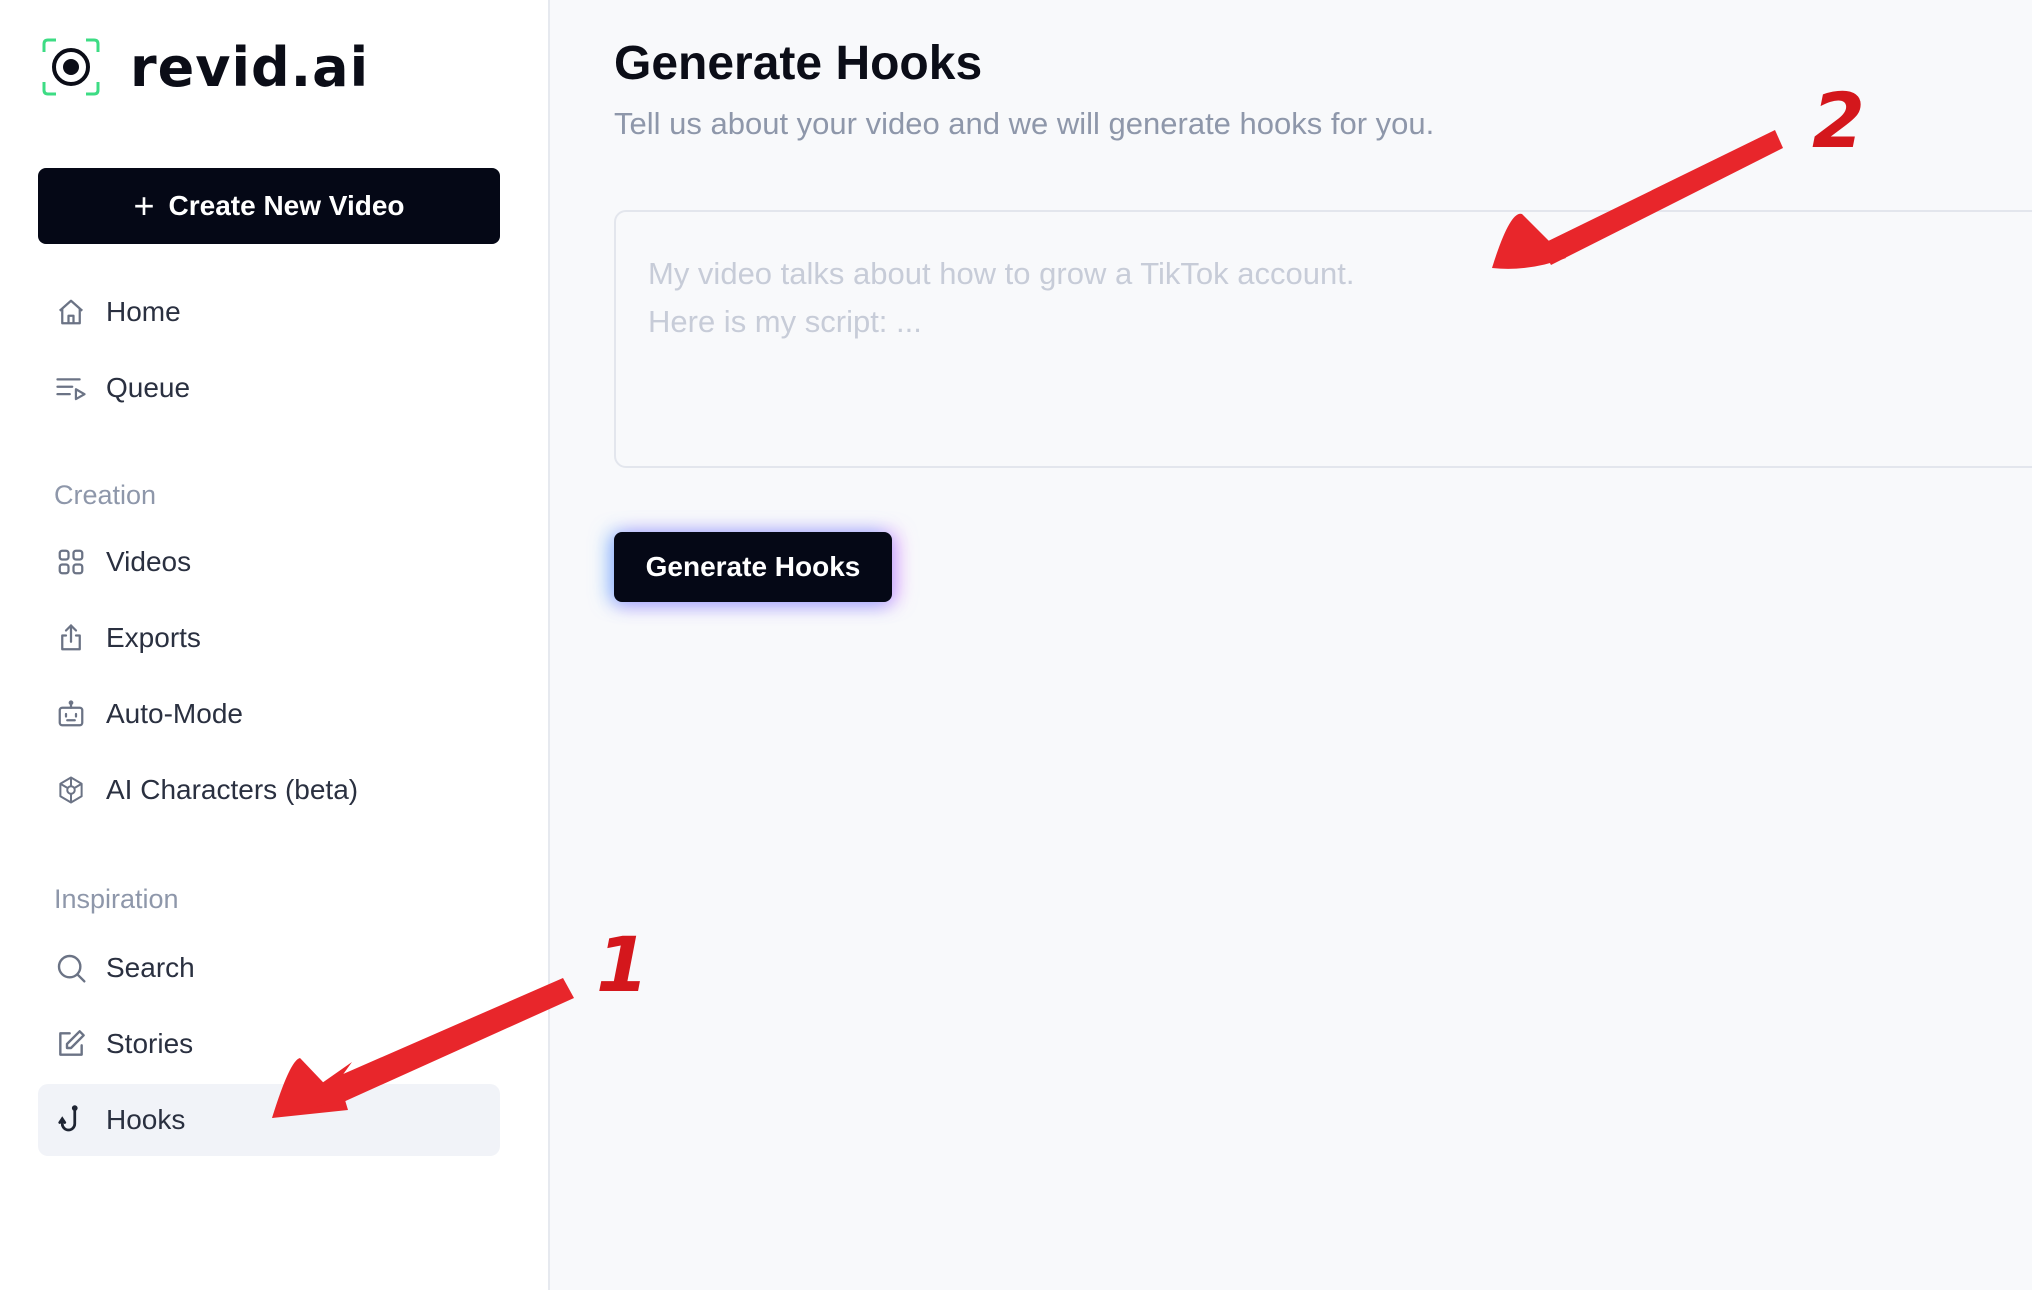 The image size is (2032, 1290). What do you see at coordinates (269, 638) in the screenshot?
I see `sidebar-item-exports: Exports` at bounding box center [269, 638].